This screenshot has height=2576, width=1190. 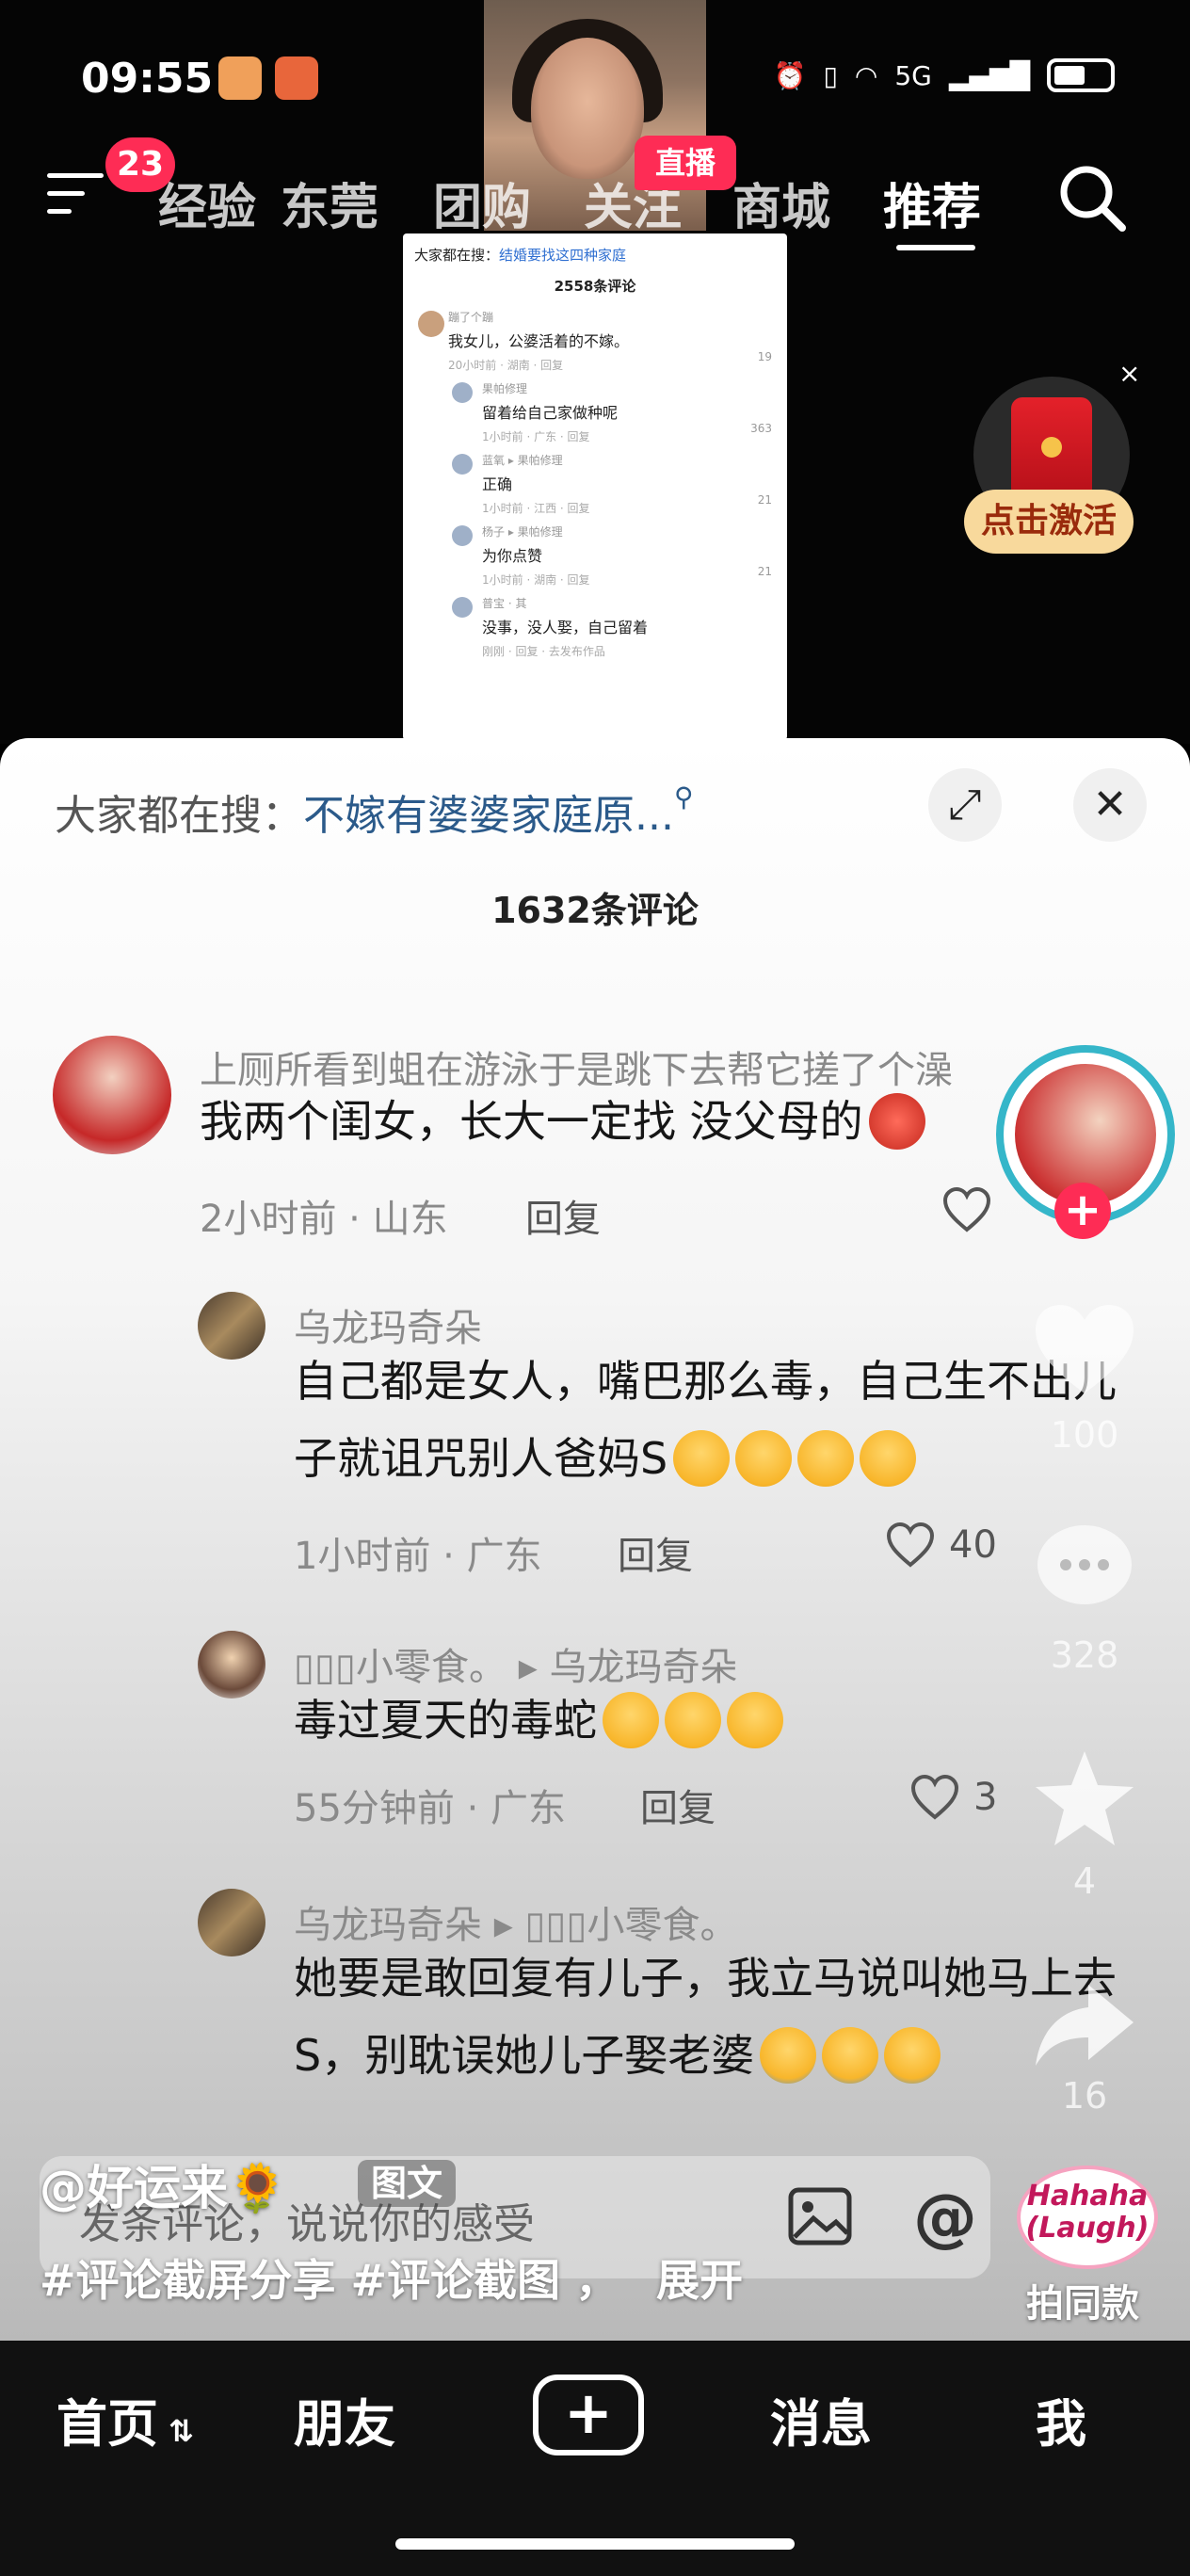 What do you see at coordinates (965, 805) in the screenshot?
I see `expand-icon: ⤢` at bounding box center [965, 805].